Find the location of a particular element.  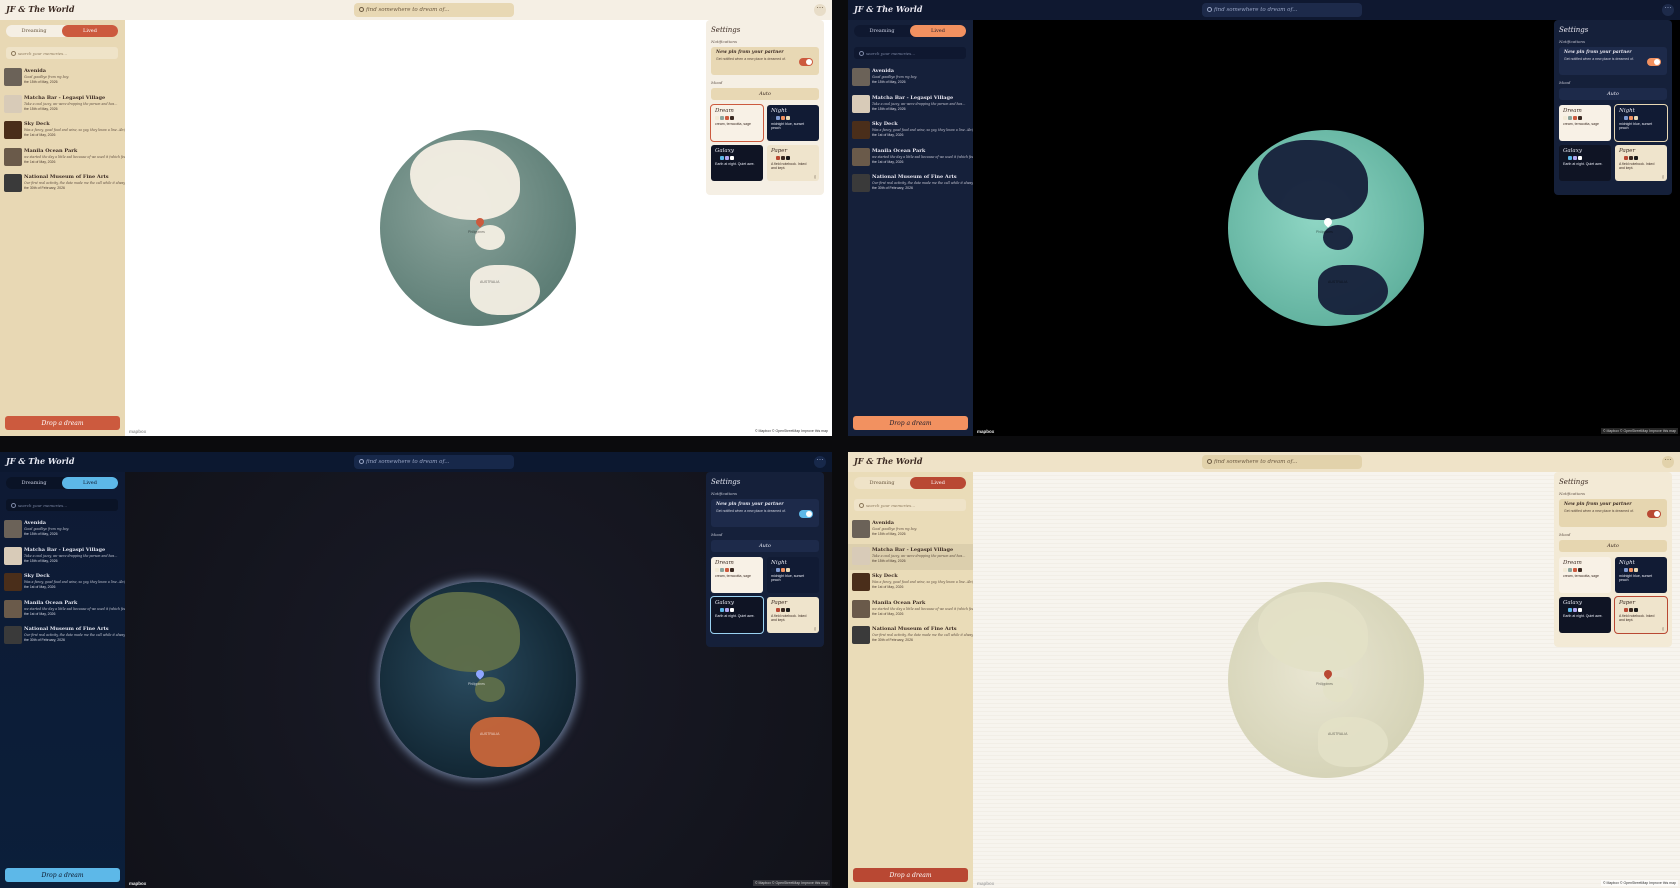

map-label-philippines: Philippines is located at coordinates (476, 684).